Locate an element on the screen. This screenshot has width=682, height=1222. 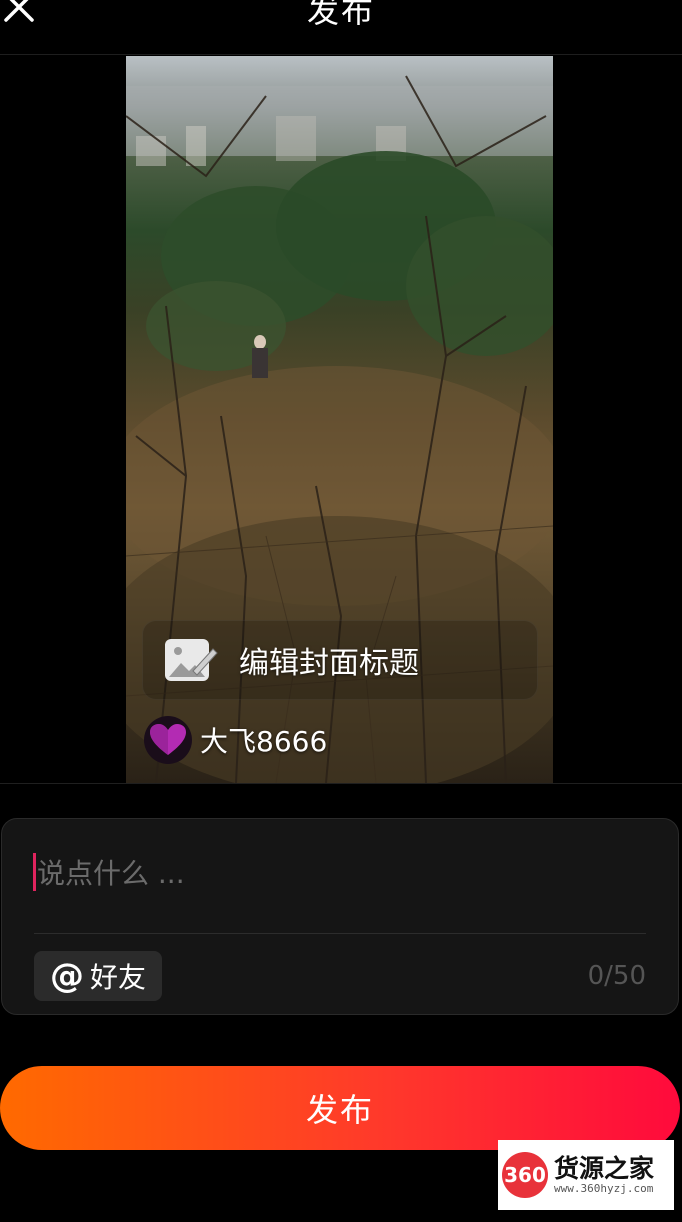
watermark-url: www.360hyzj.com is located at coordinates (604, 1189).